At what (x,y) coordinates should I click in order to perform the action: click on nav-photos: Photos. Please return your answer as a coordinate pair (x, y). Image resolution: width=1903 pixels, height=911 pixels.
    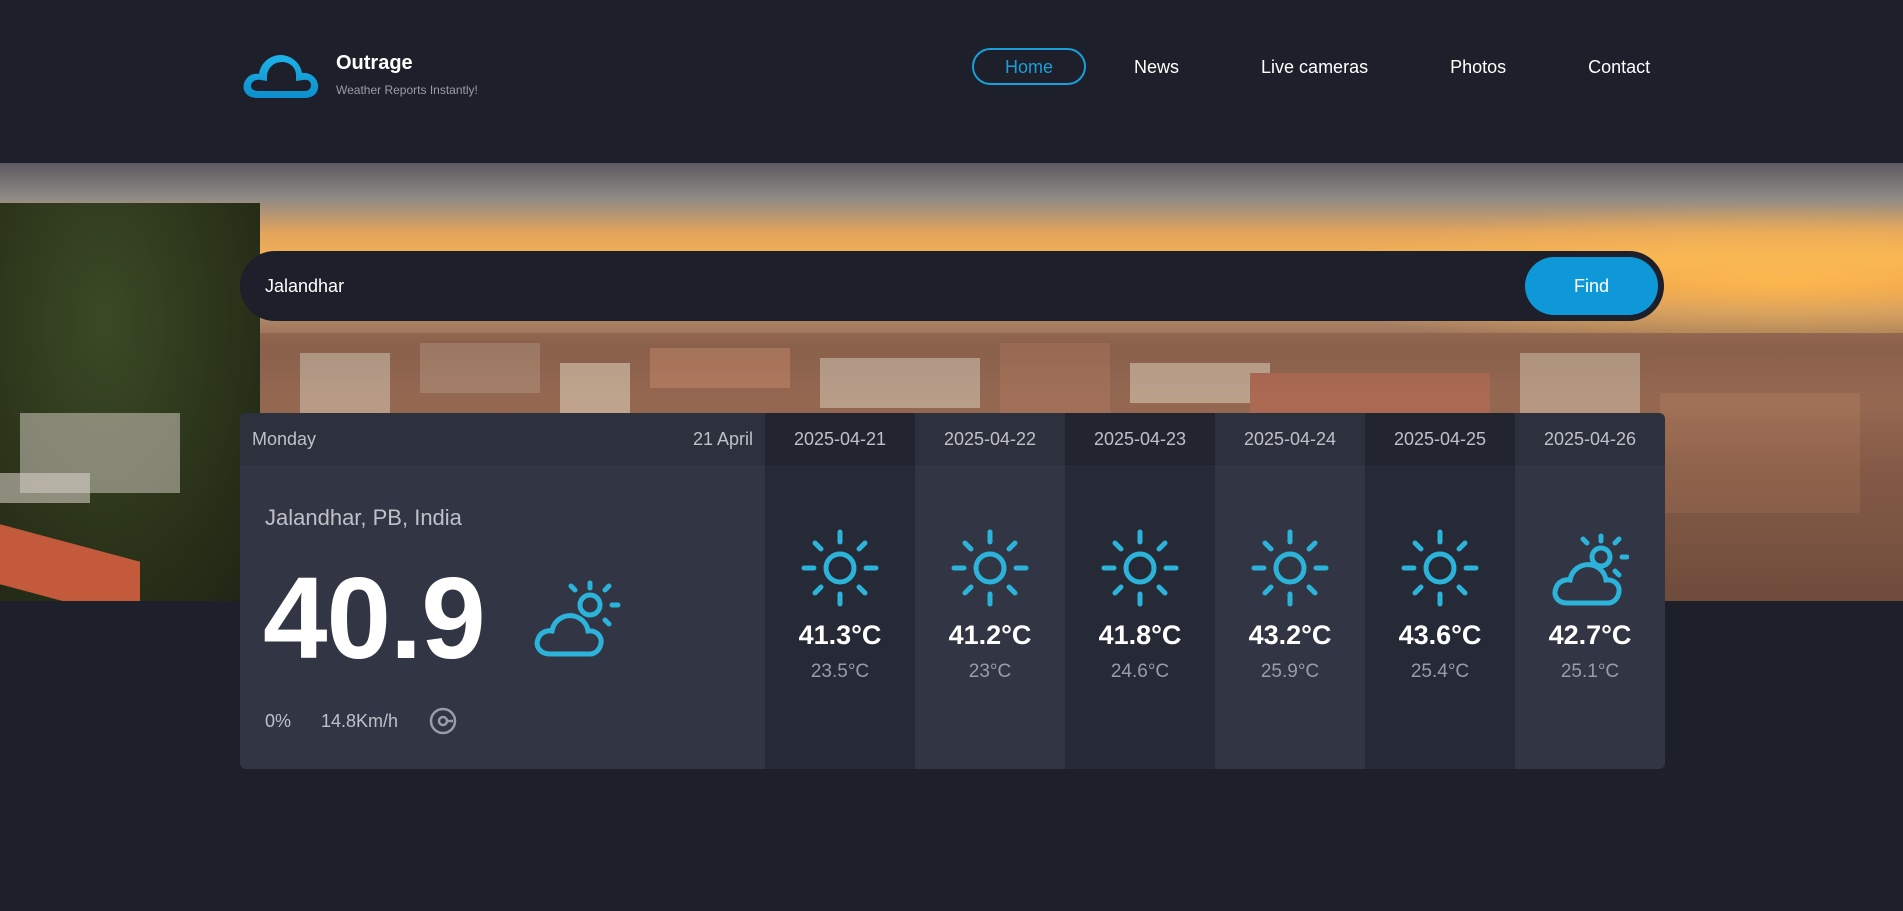
    Looking at the image, I should click on (1478, 66).